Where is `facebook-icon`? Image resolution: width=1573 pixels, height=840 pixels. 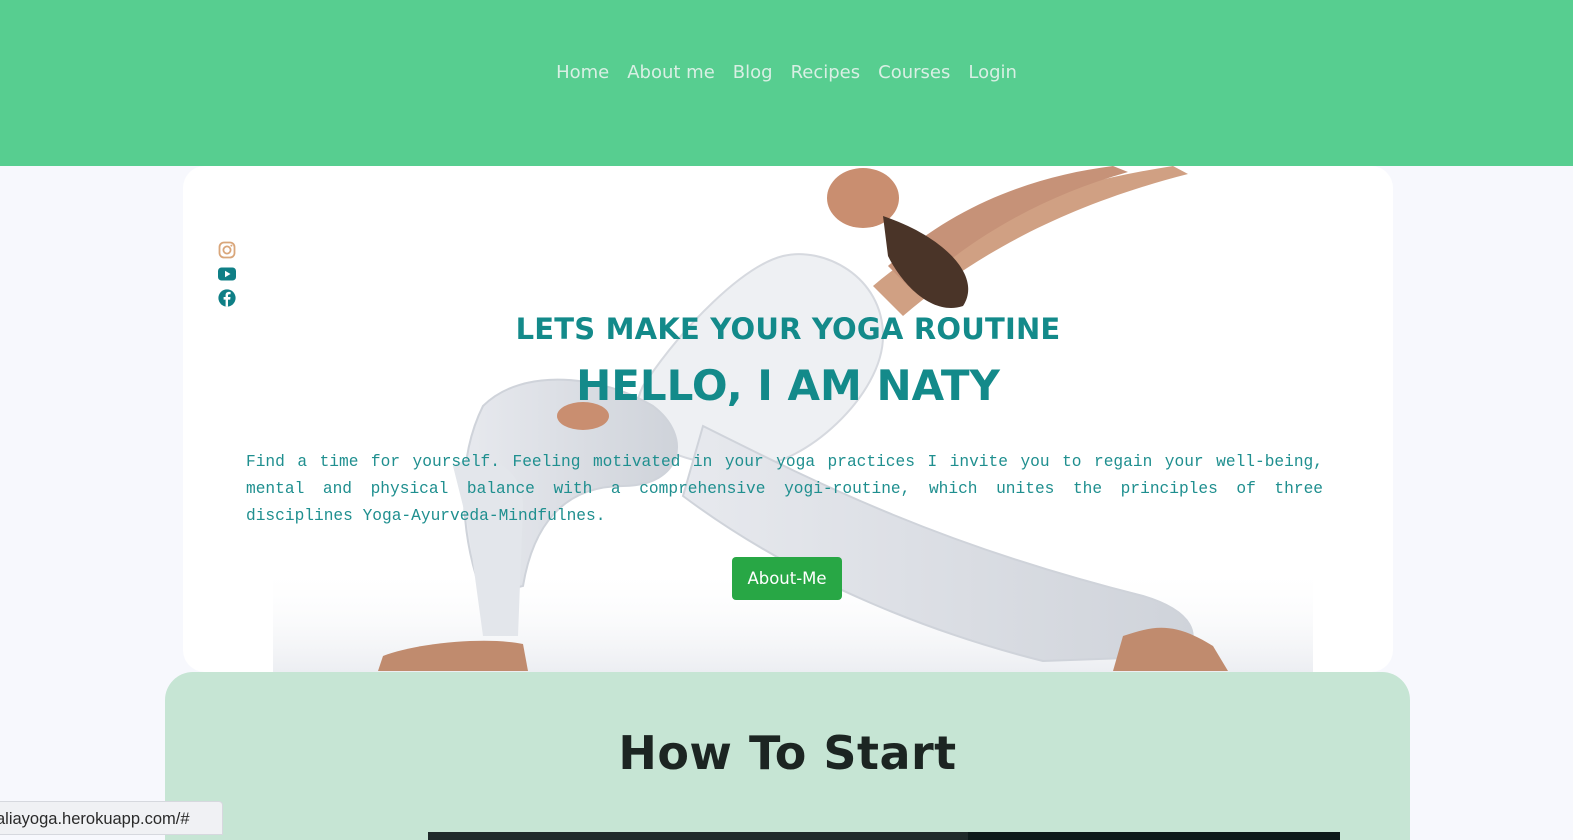
facebook-icon is located at coordinates (227, 298).